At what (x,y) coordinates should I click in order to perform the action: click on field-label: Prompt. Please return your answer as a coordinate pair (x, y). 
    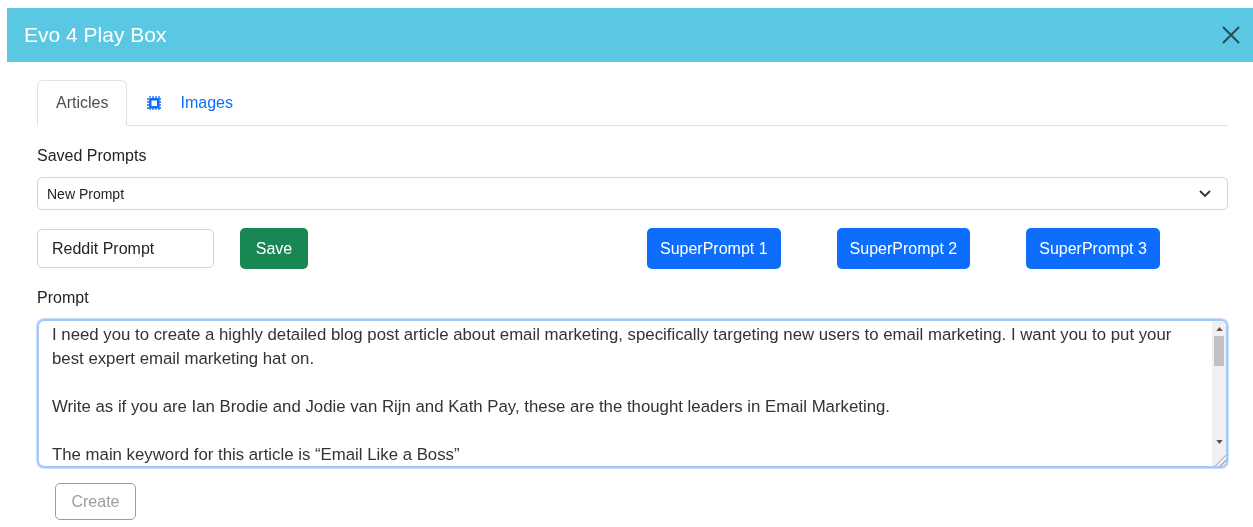
    Looking at the image, I should click on (63, 298).